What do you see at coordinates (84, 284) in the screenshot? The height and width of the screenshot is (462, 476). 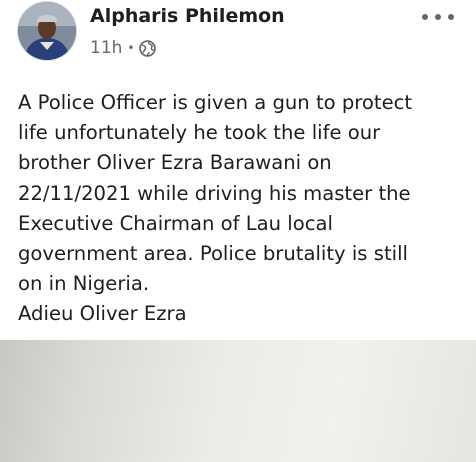 I see `post-text-line: on in Nigeria.` at bounding box center [84, 284].